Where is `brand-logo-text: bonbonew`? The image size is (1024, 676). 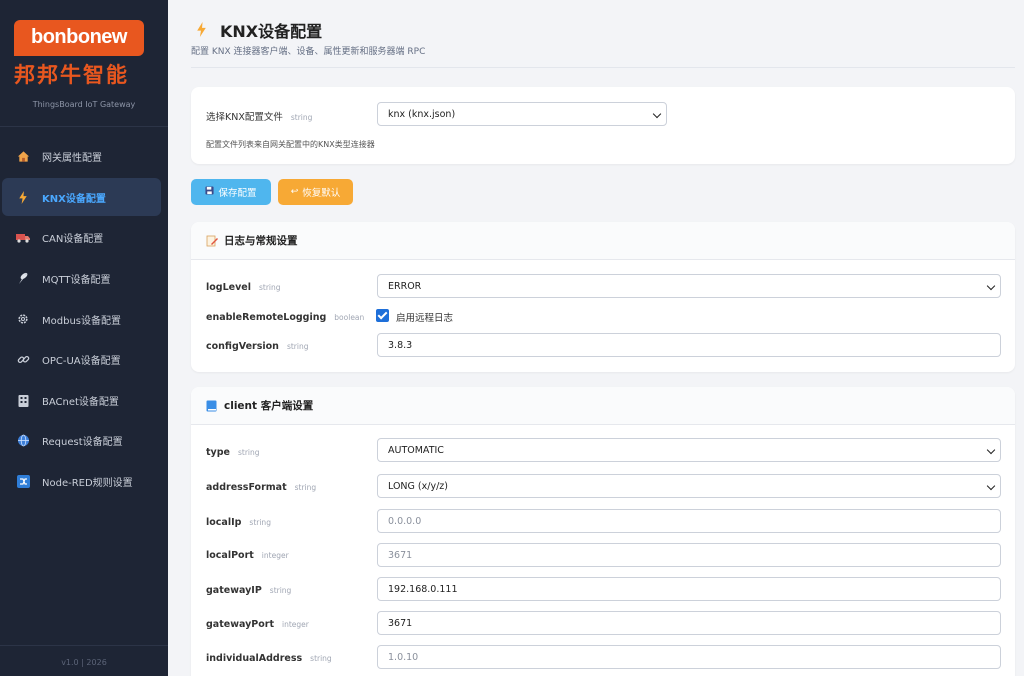 brand-logo-text: bonbonew is located at coordinates (79, 37).